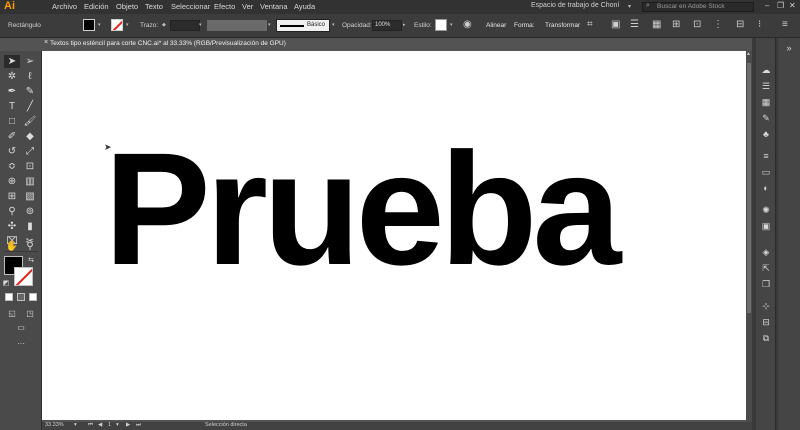 Image resolution: width=800 pixels, height=430 pixels. Describe the element at coordinates (766, 118) in the screenshot. I see `brushes-icon: ✎` at that location.